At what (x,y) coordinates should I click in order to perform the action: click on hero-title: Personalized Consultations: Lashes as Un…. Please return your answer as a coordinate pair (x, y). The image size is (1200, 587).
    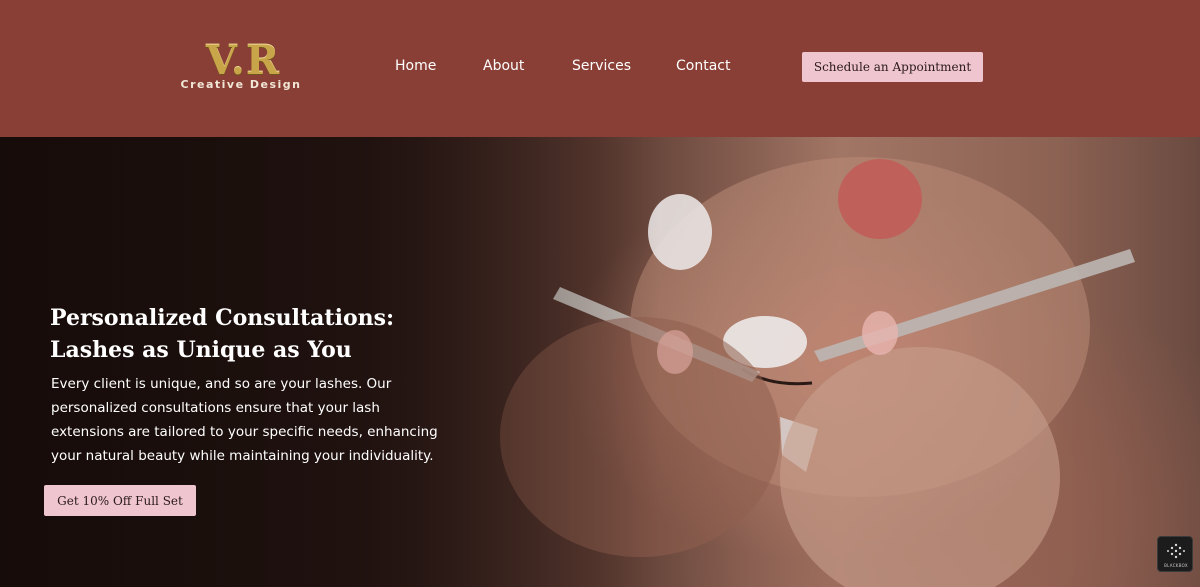
    Looking at the image, I should click on (222, 334).